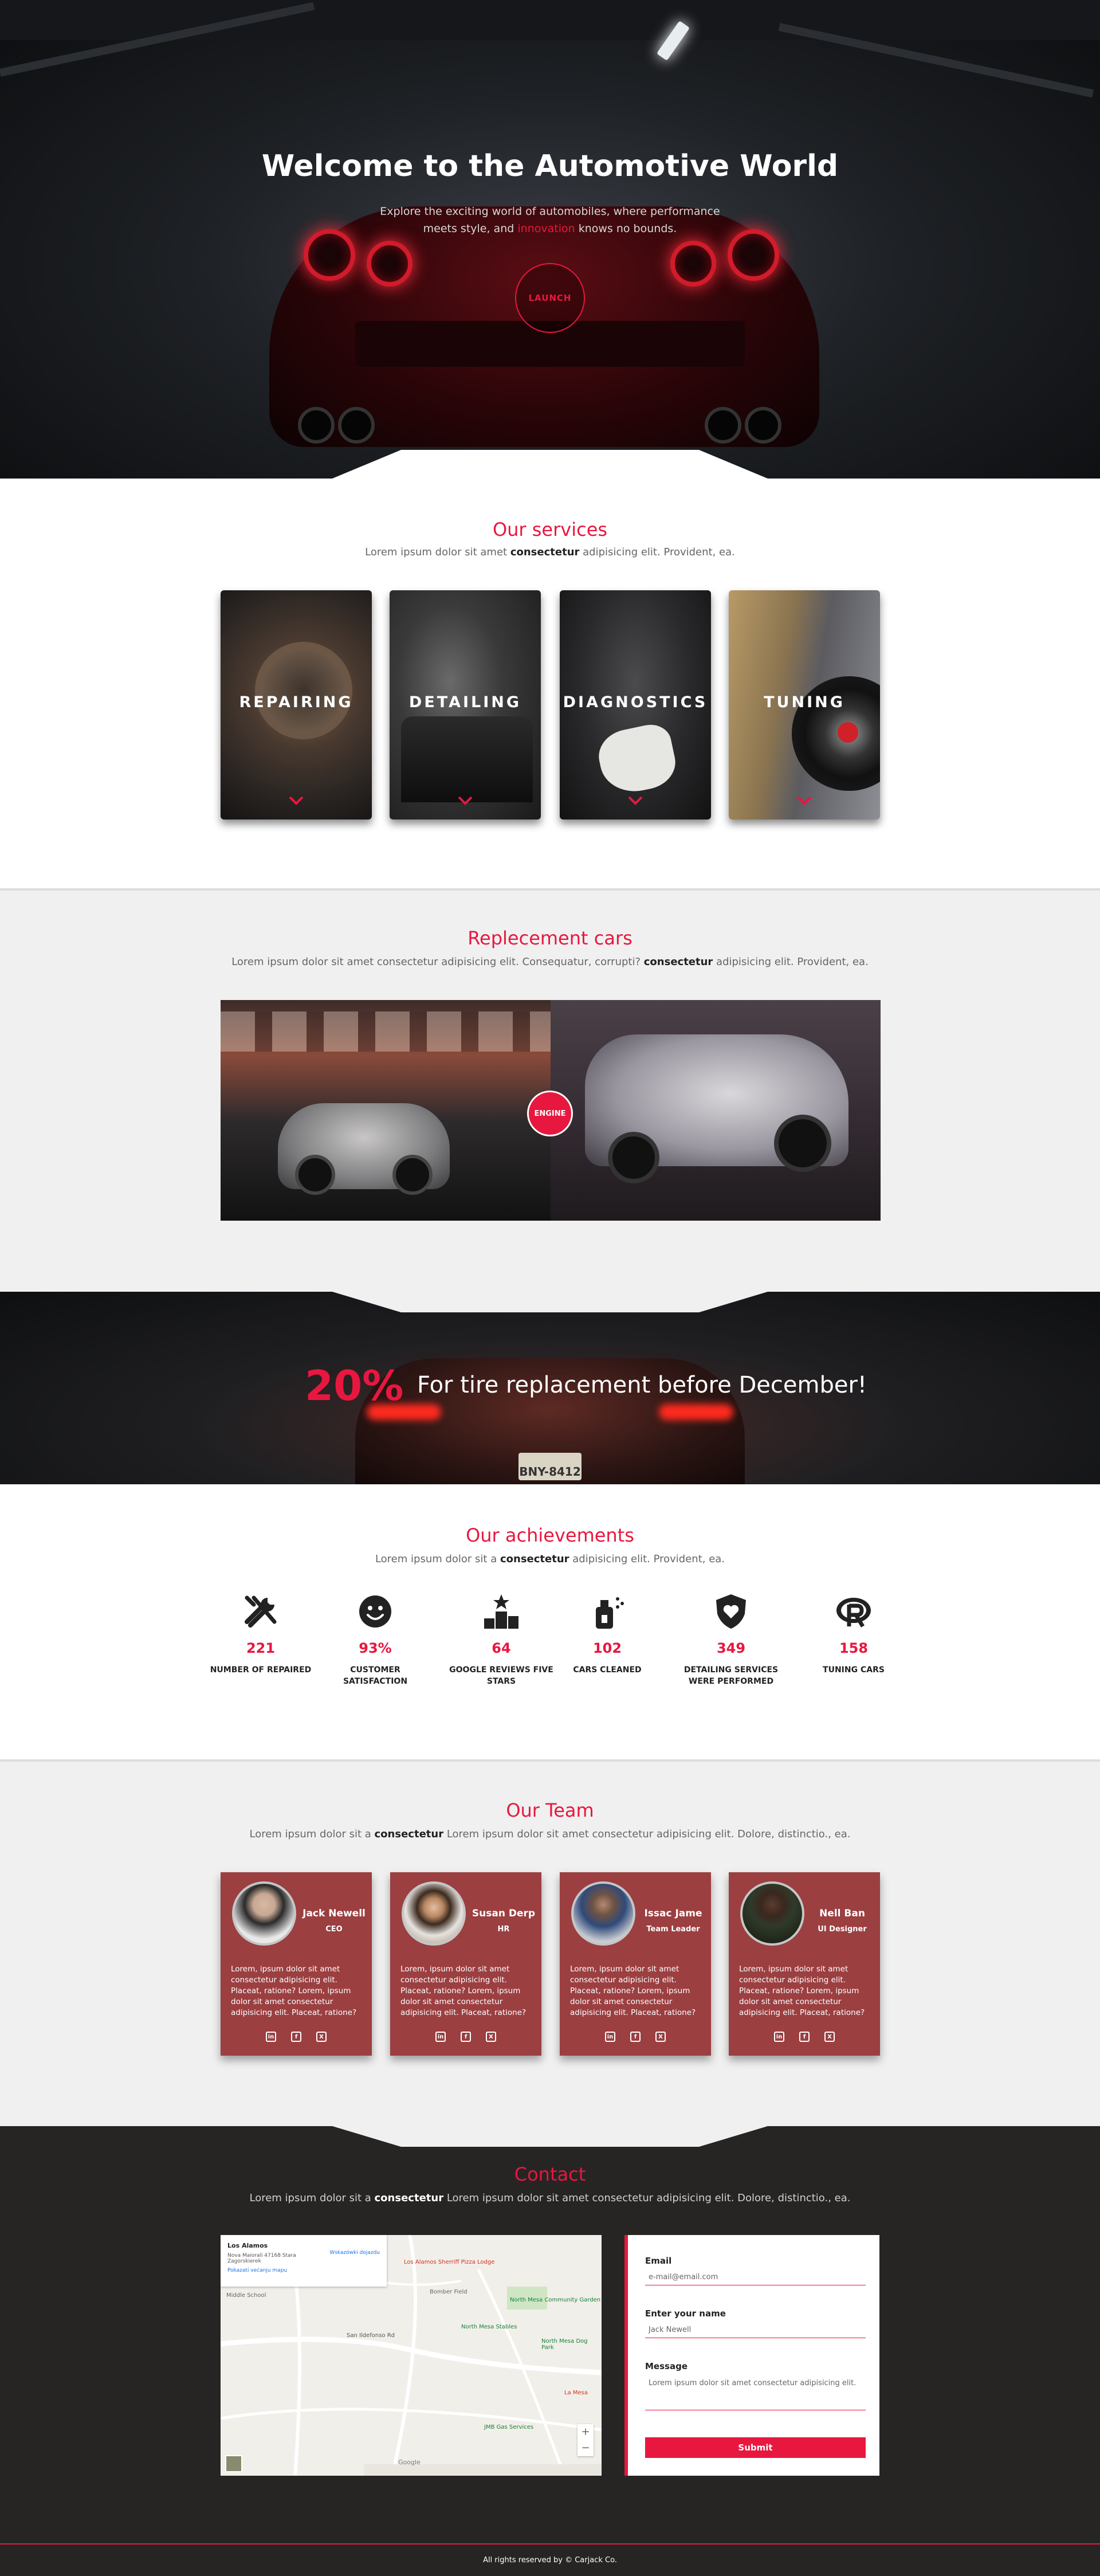 This screenshot has width=1100, height=2576. Describe the element at coordinates (261, 2258) in the screenshot. I see `map-place-address: Nova Maiorali 47168 Stara Zagorskierek` at that location.